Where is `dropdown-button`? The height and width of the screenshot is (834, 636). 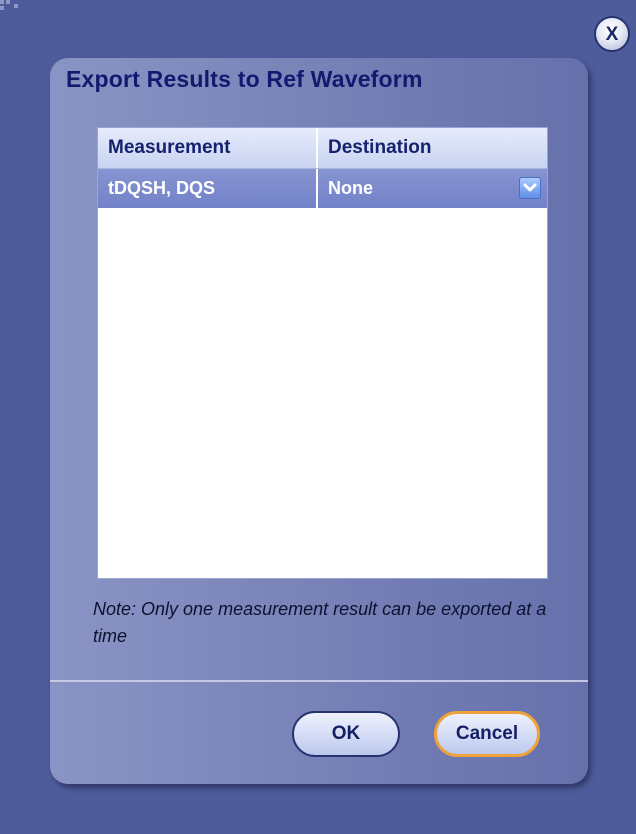 dropdown-button is located at coordinates (530, 188).